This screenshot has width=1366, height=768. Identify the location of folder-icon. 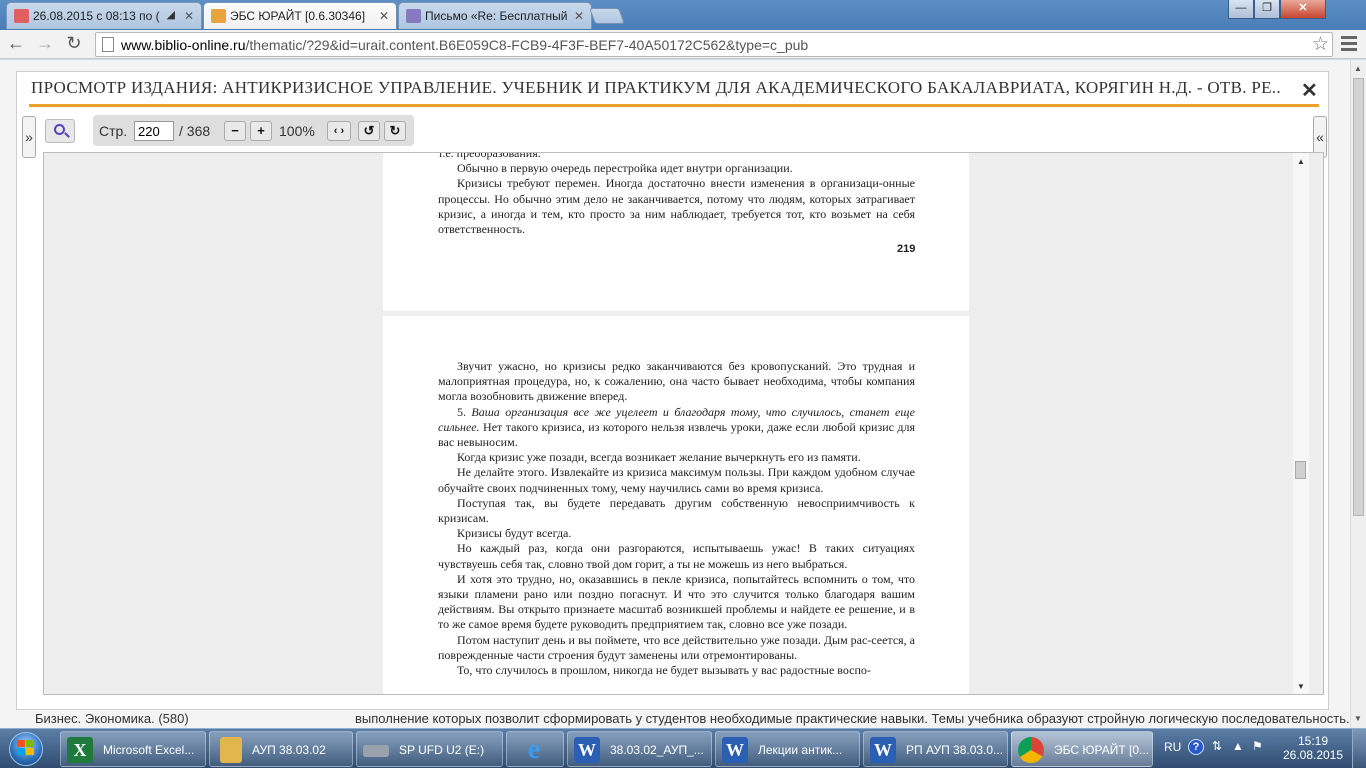
(231, 750).